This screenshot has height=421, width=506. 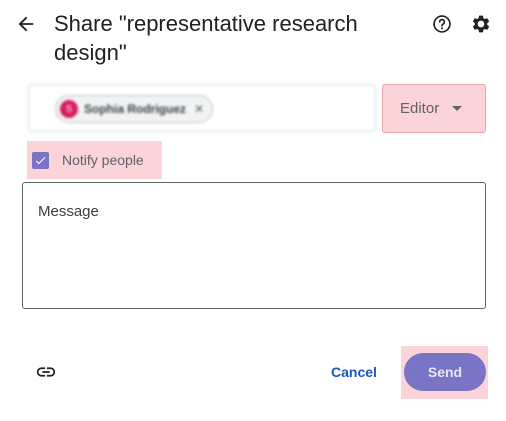 What do you see at coordinates (354, 372) in the screenshot?
I see `cancel-button: Cancel` at bounding box center [354, 372].